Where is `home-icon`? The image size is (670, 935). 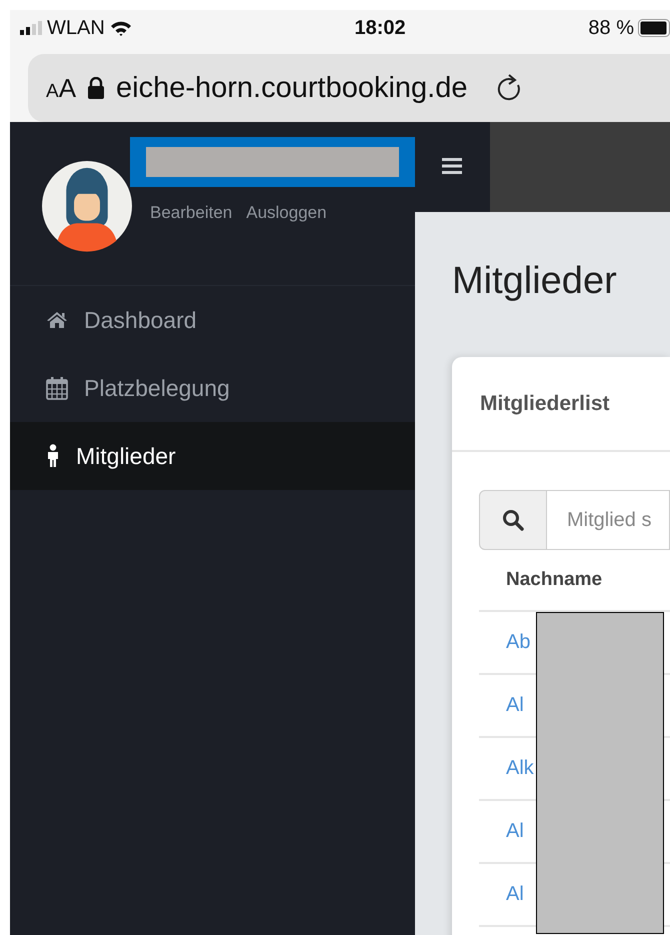
home-icon is located at coordinates (57, 320).